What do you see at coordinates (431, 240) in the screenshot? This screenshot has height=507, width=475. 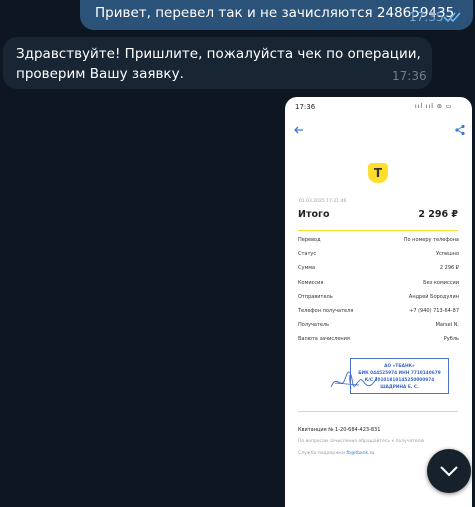 I see `row-value: По номеру телефона` at bounding box center [431, 240].